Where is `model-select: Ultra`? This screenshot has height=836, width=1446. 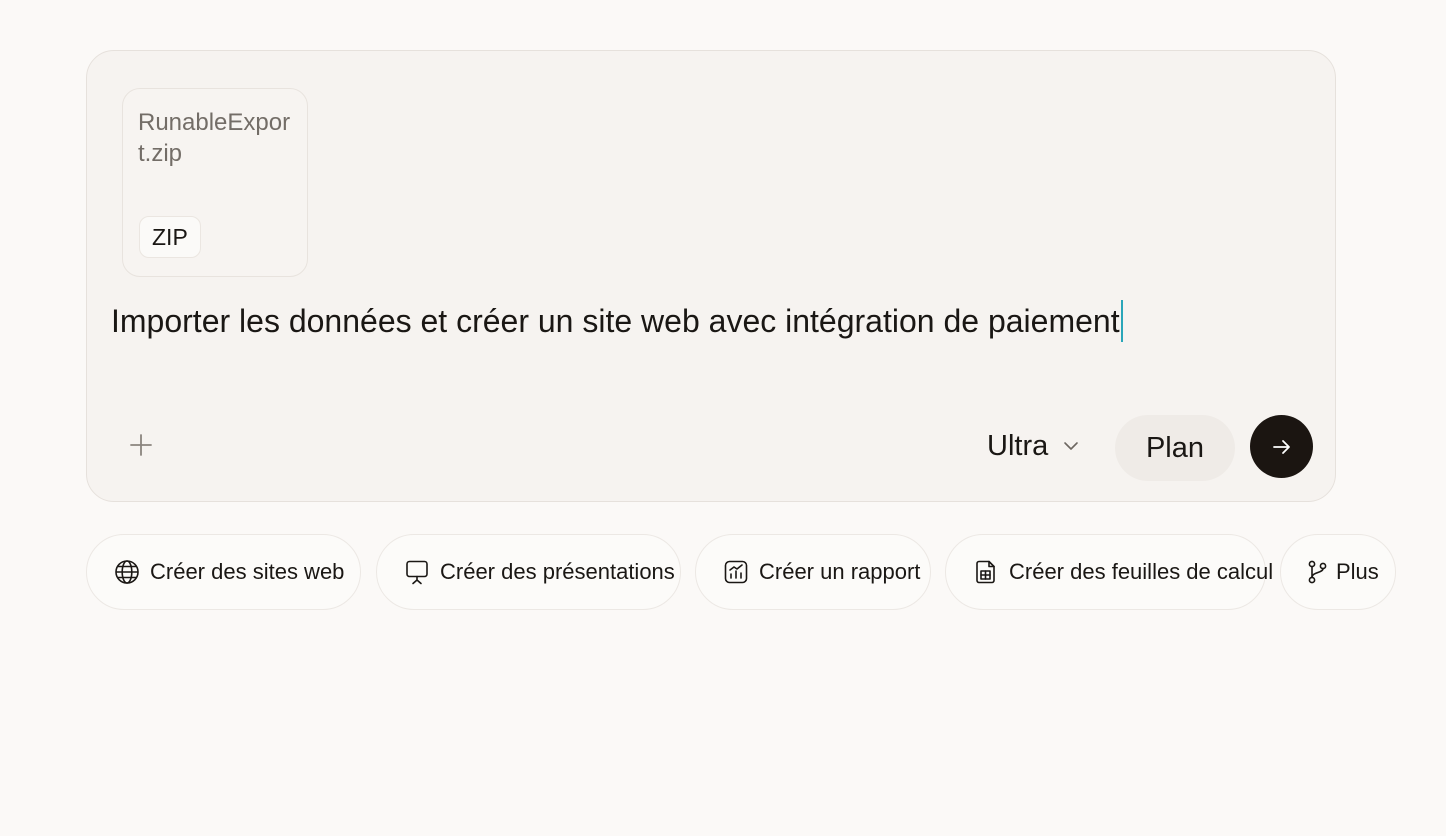 model-select: Ultra is located at coordinates (1033, 446).